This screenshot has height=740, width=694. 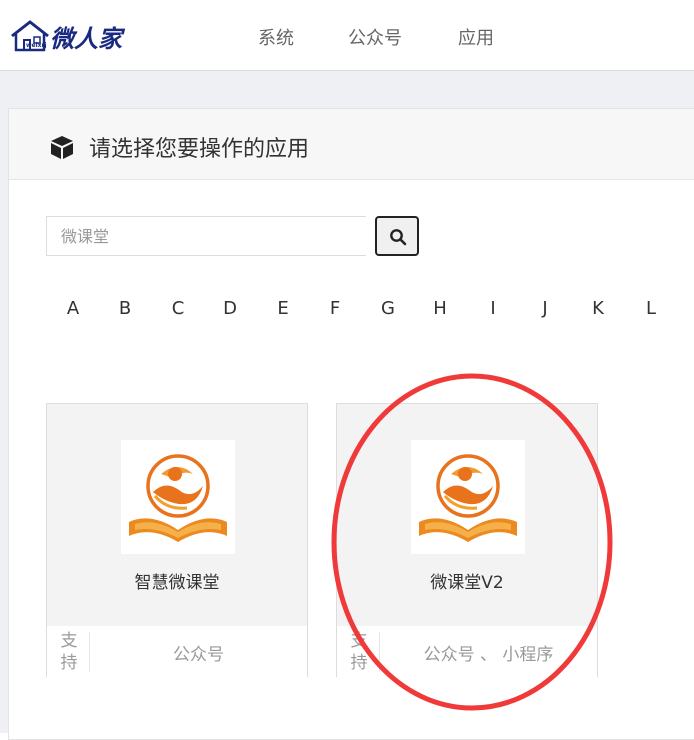 What do you see at coordinates (125, 308) in the screenshot?
I see `letter-filter-b: B` at bounding box center [125, 308].